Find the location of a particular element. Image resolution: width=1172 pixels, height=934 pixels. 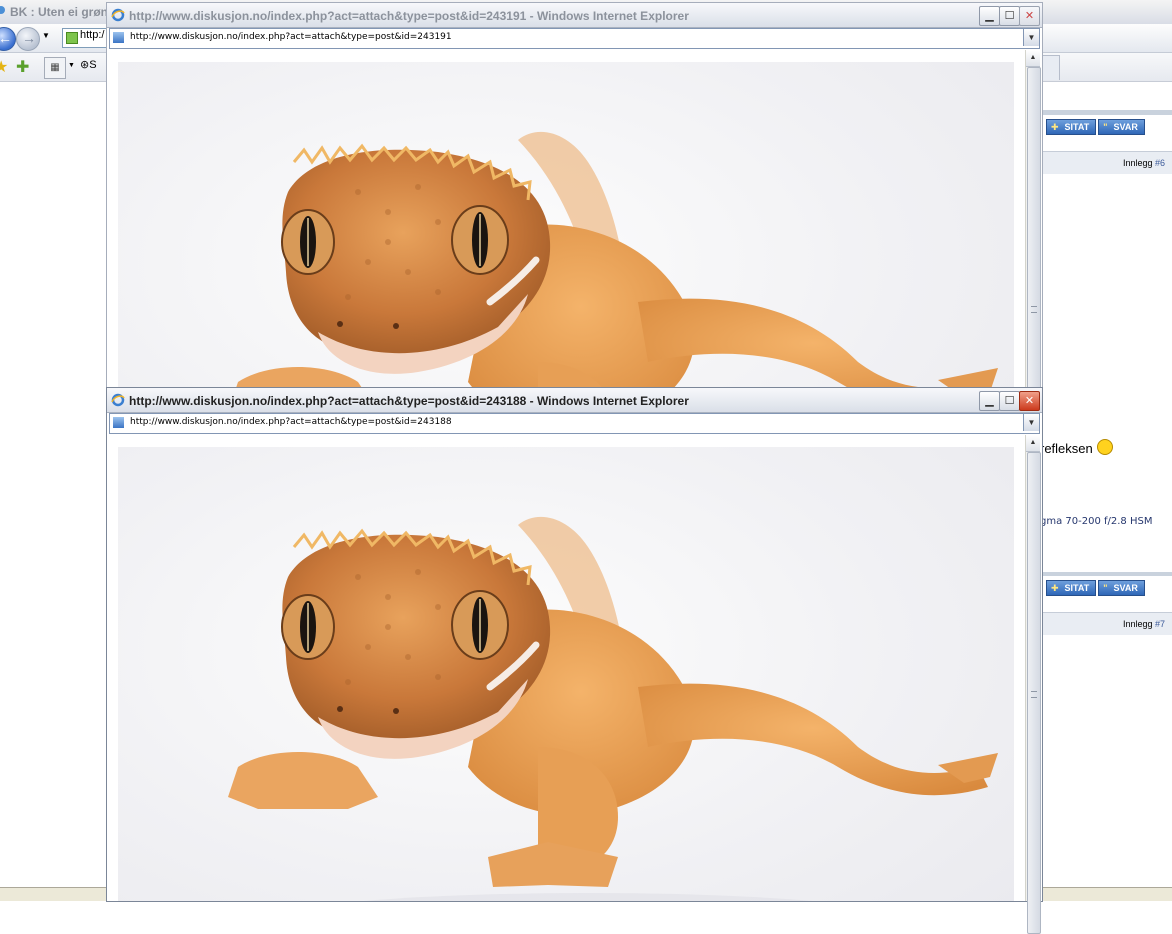

post-header-7: Innlegg #7 is located at coordinates (1106, 623).